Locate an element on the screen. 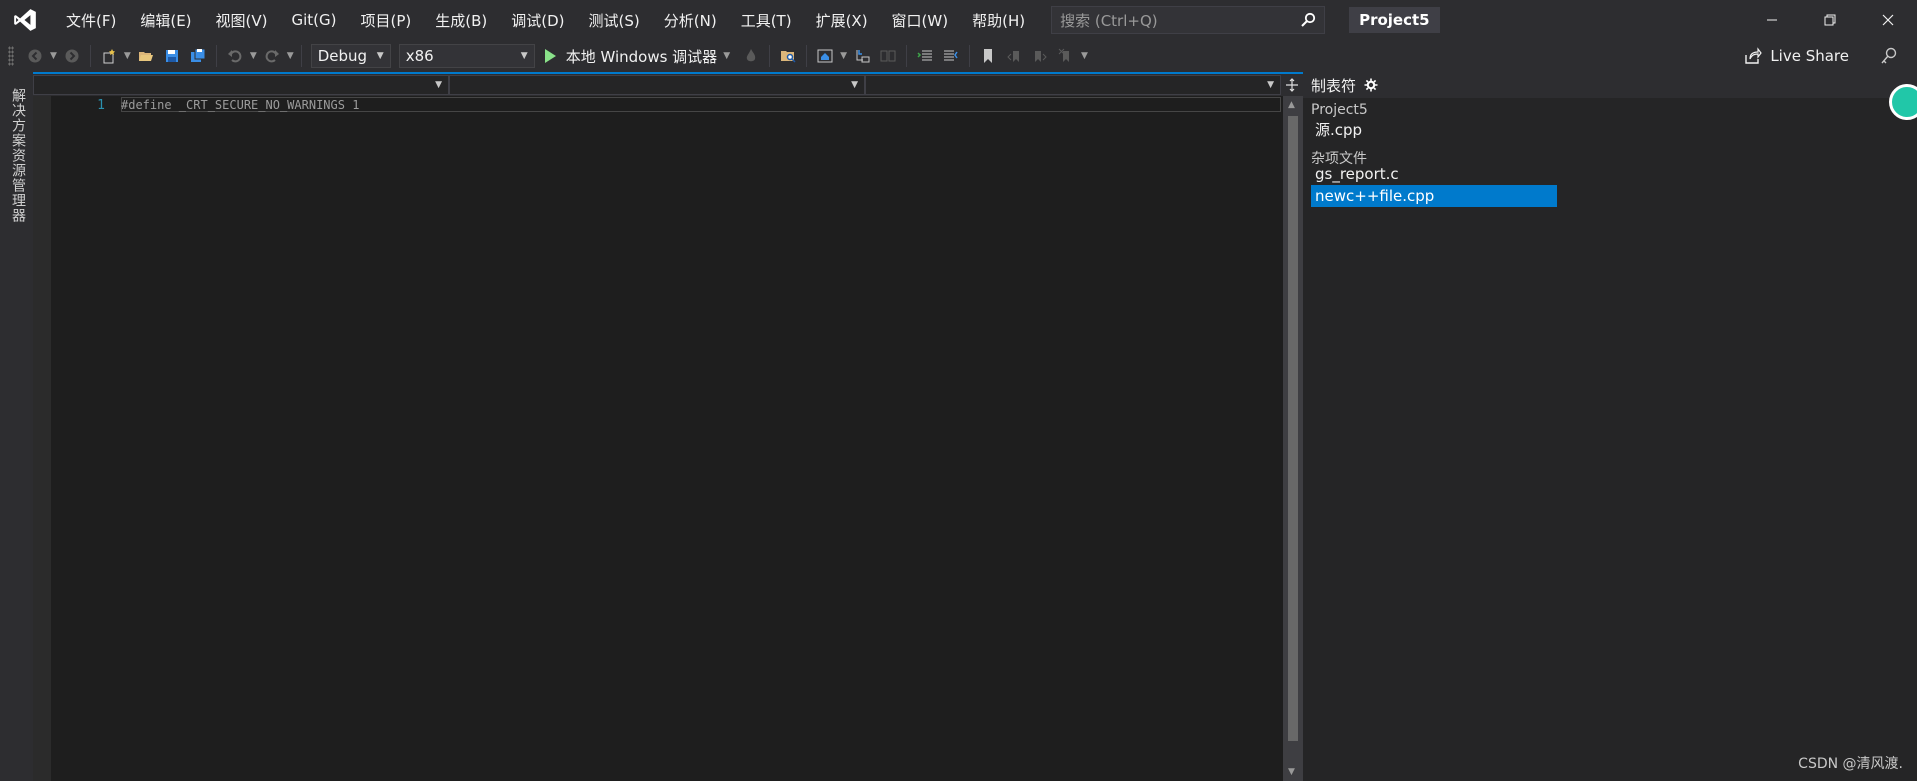 The image size is (1917, 781). live-share-label: Live Share is located at coordinates (1809, 56).